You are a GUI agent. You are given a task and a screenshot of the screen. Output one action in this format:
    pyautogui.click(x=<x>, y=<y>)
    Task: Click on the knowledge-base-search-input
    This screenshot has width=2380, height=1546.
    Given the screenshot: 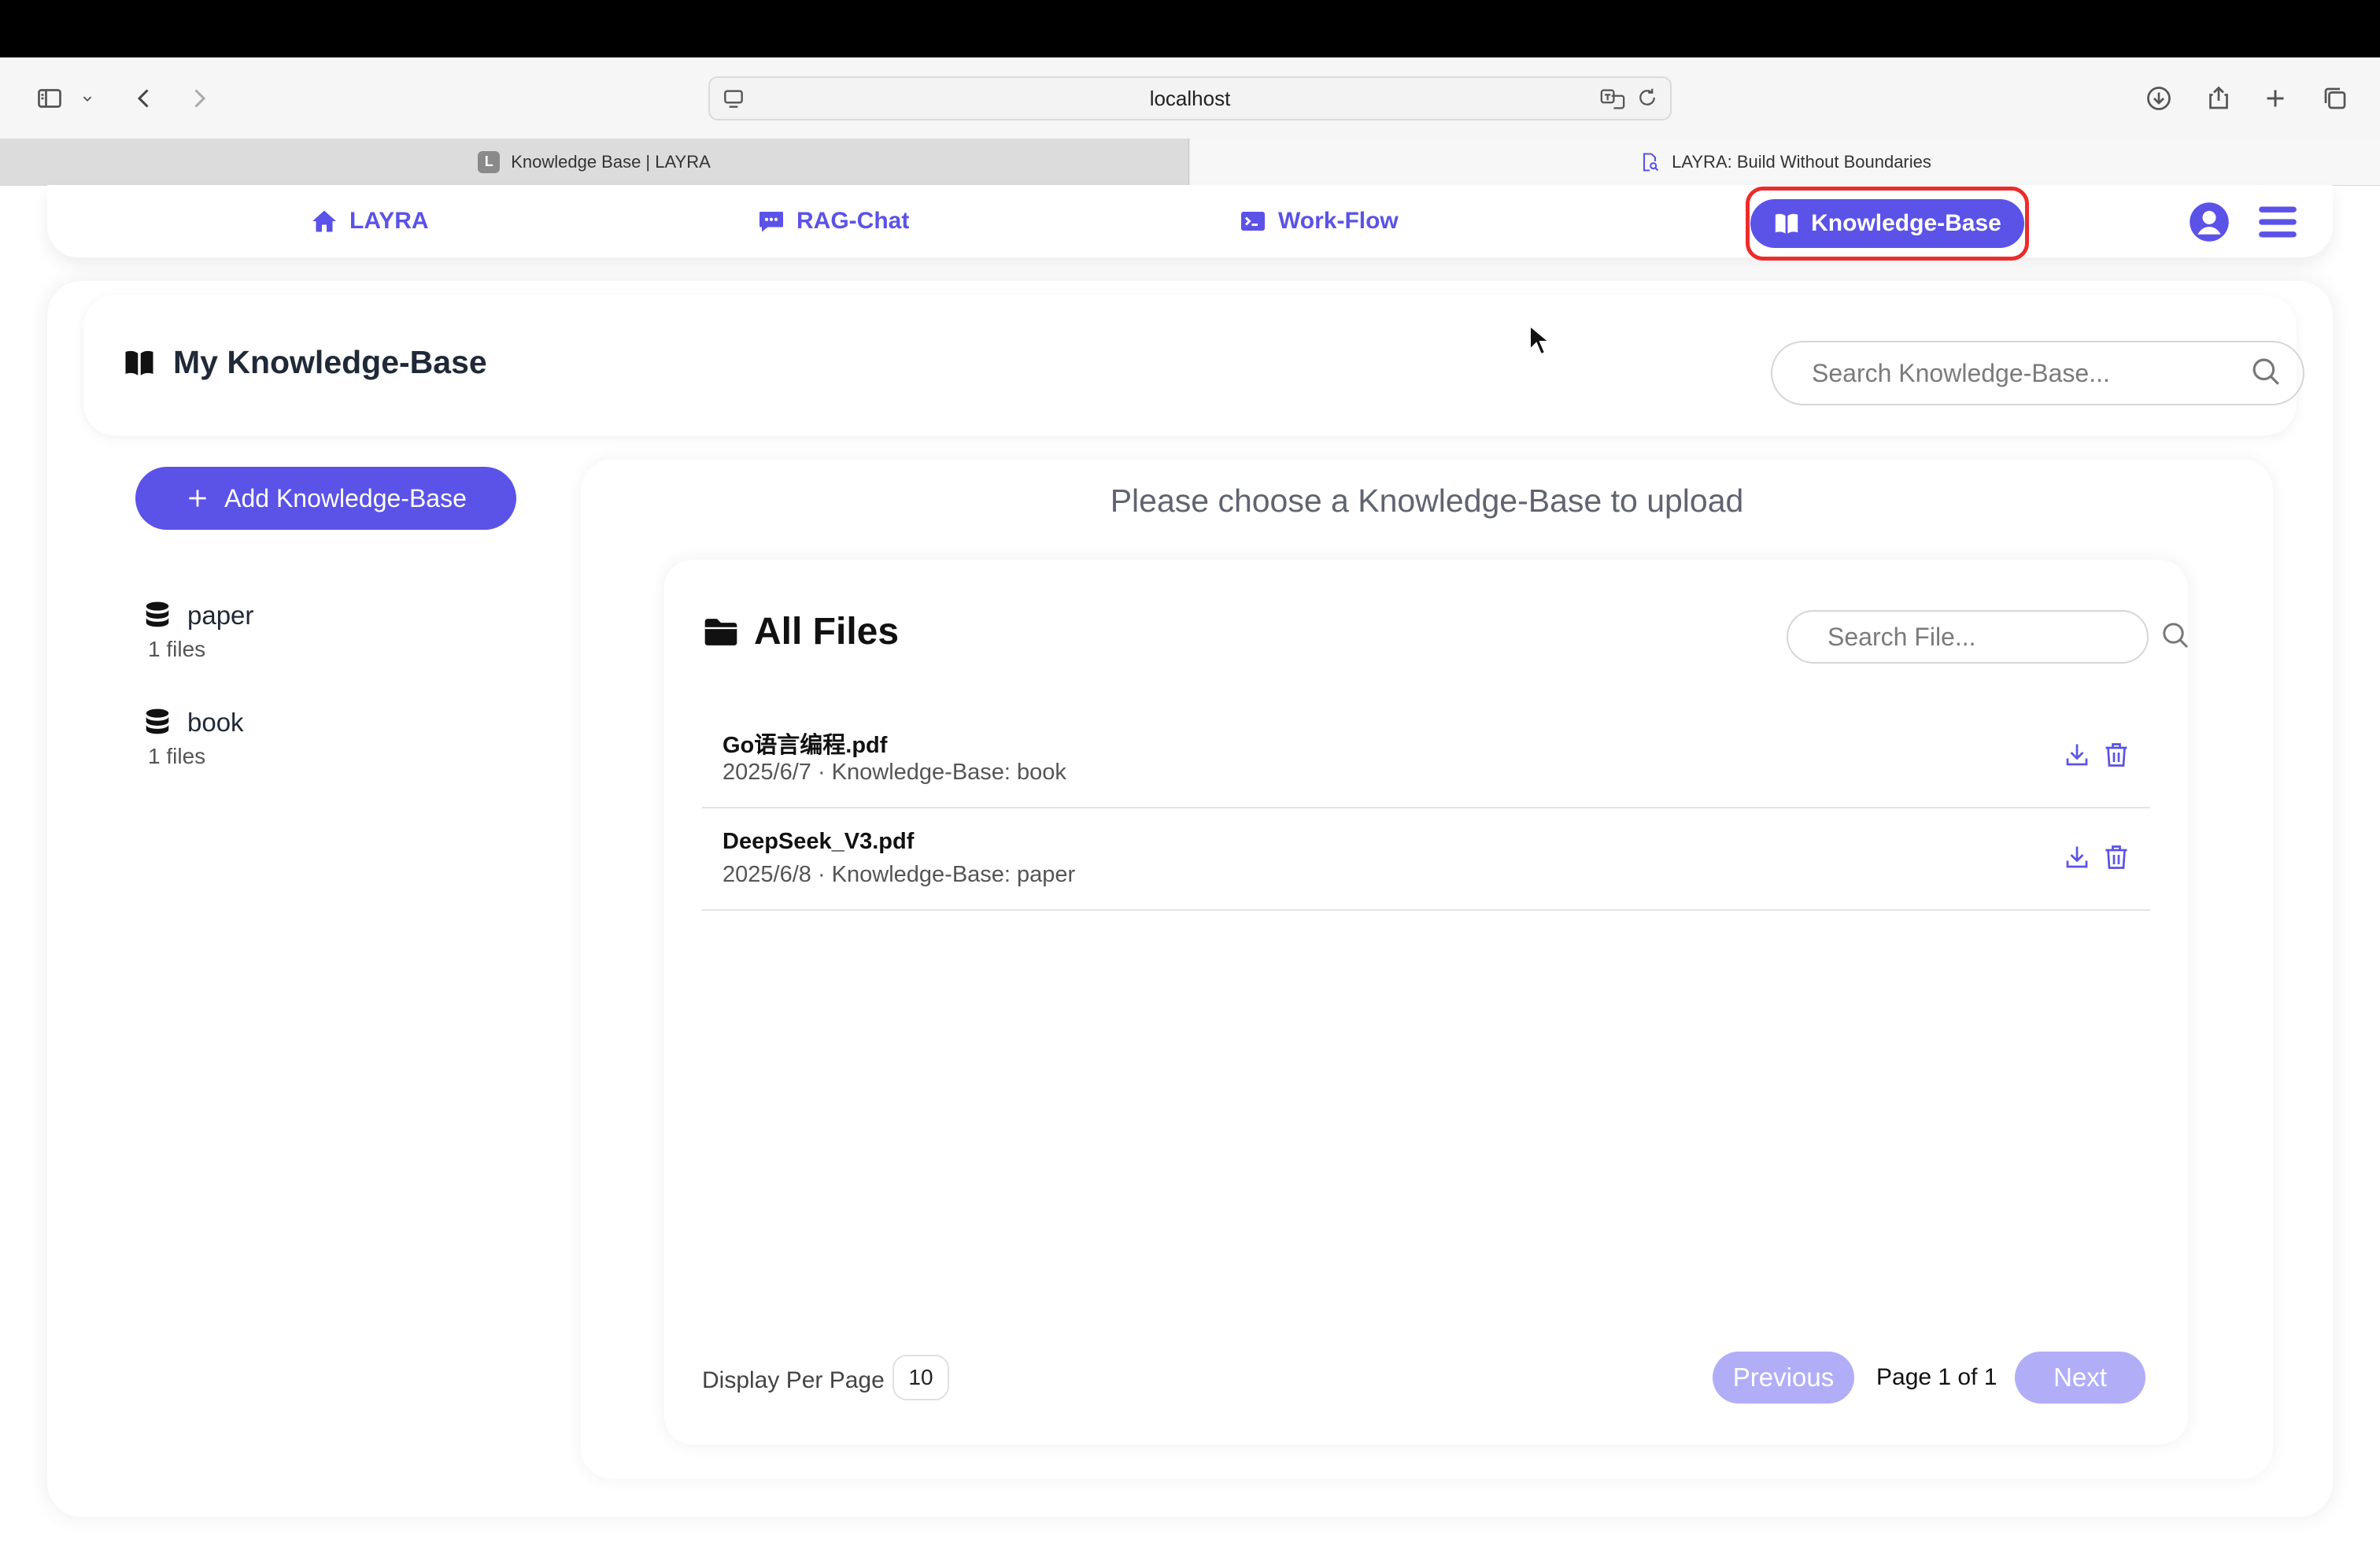 What is the action you would take?
    pyautogui.click(x=2029, y=373)
    